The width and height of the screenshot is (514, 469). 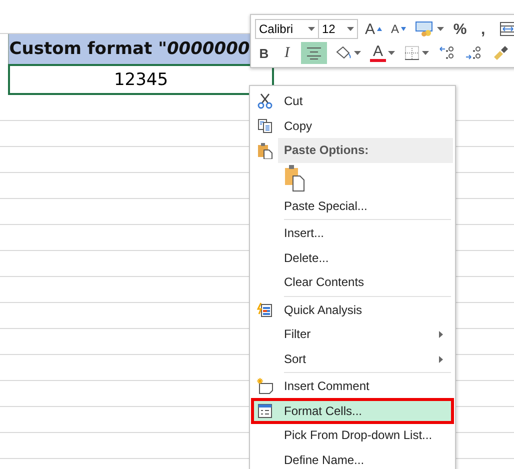 What do you see at coordinates (265, 101) in the screenshot?
I see `scissors-icon` at bounding box center [265, 101].